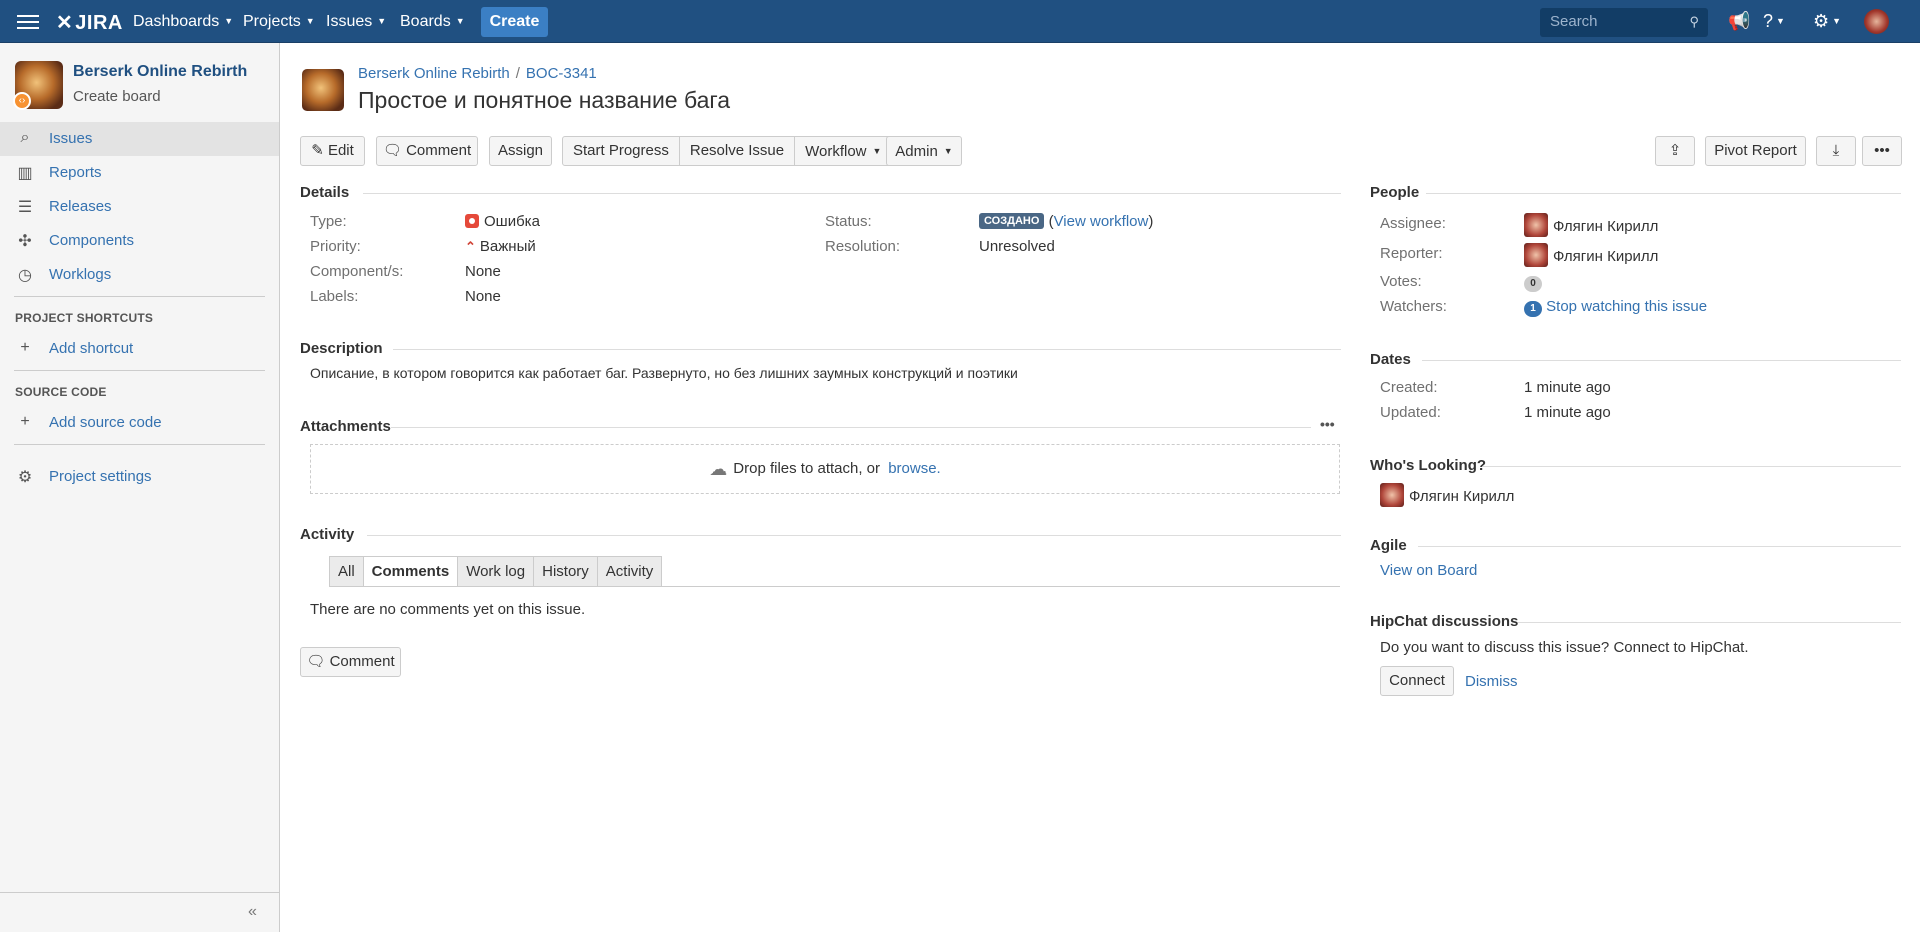  Describe the element at coordinates (629, 571) in the screenshot. I see `tab-activity: Activity` at that location.